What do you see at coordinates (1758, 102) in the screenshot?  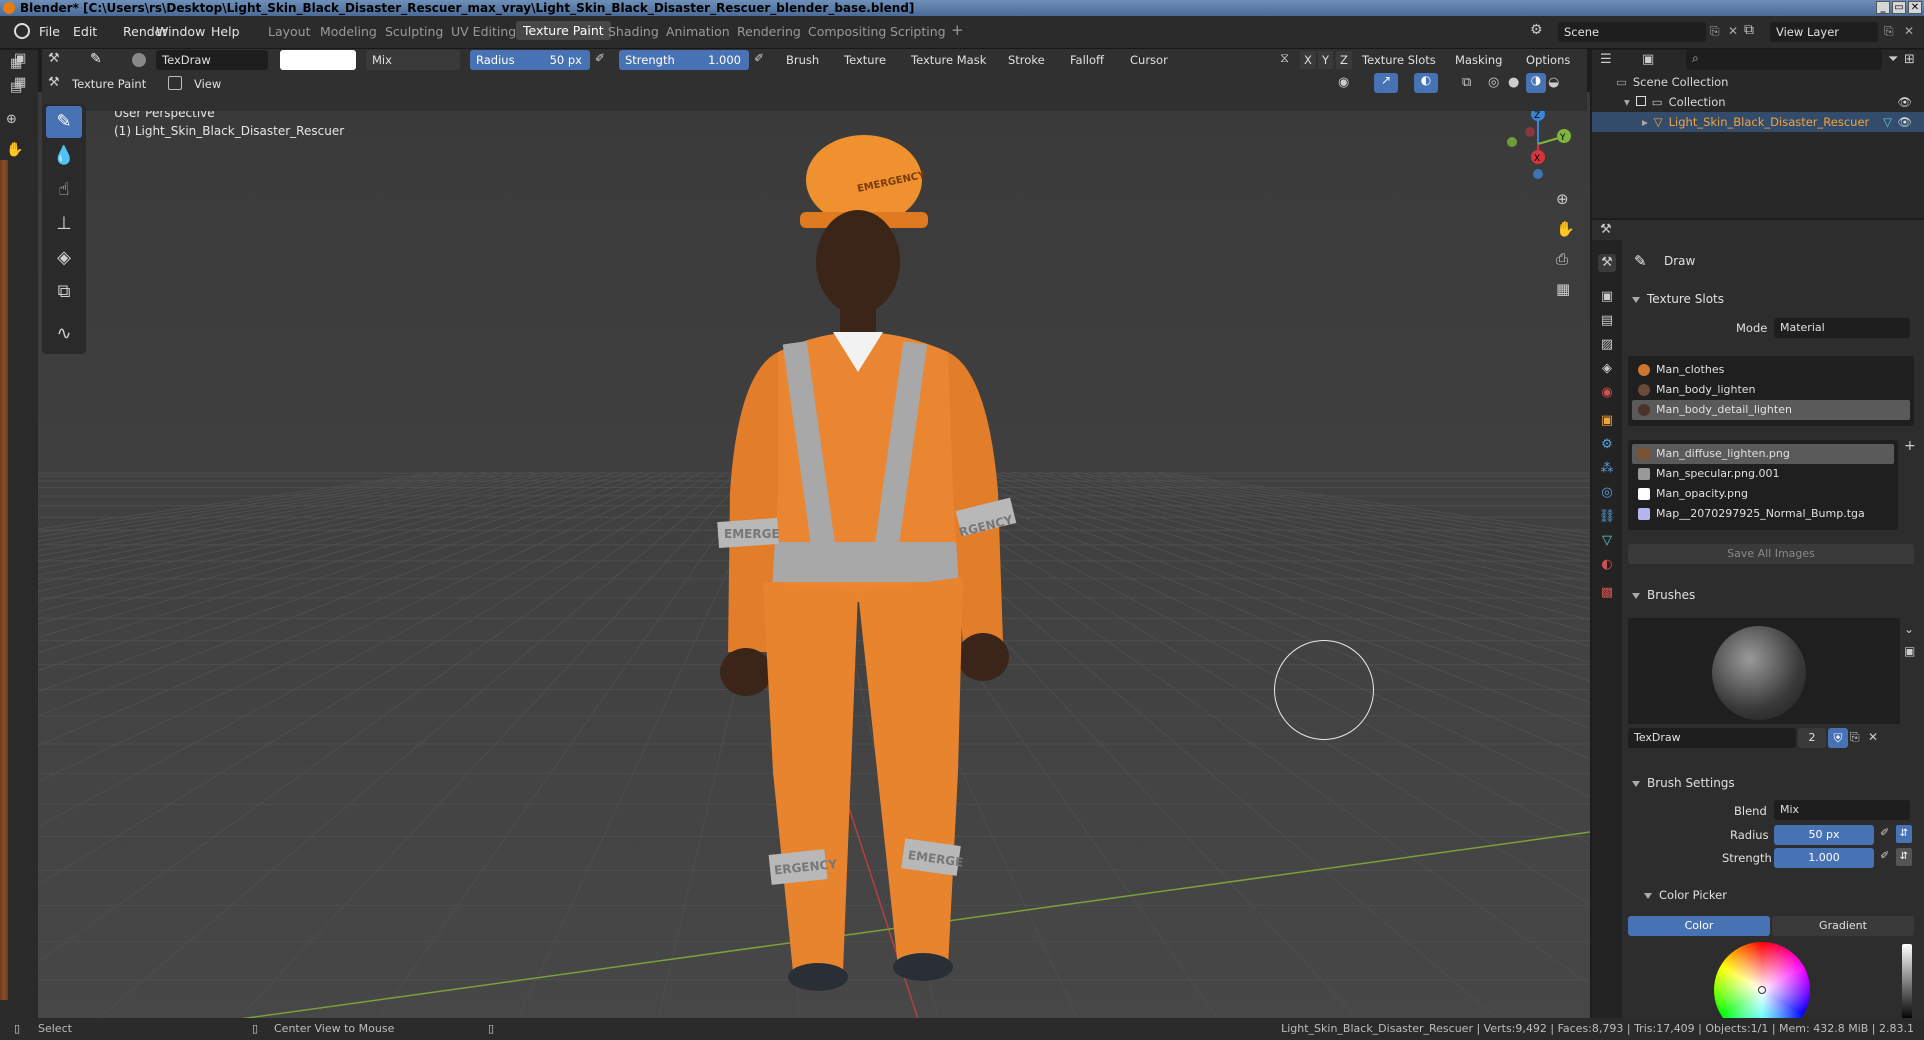 I see `outliner-row-collection: ▾ ▭ Collection 👁` at bounding box center [1758, 102].